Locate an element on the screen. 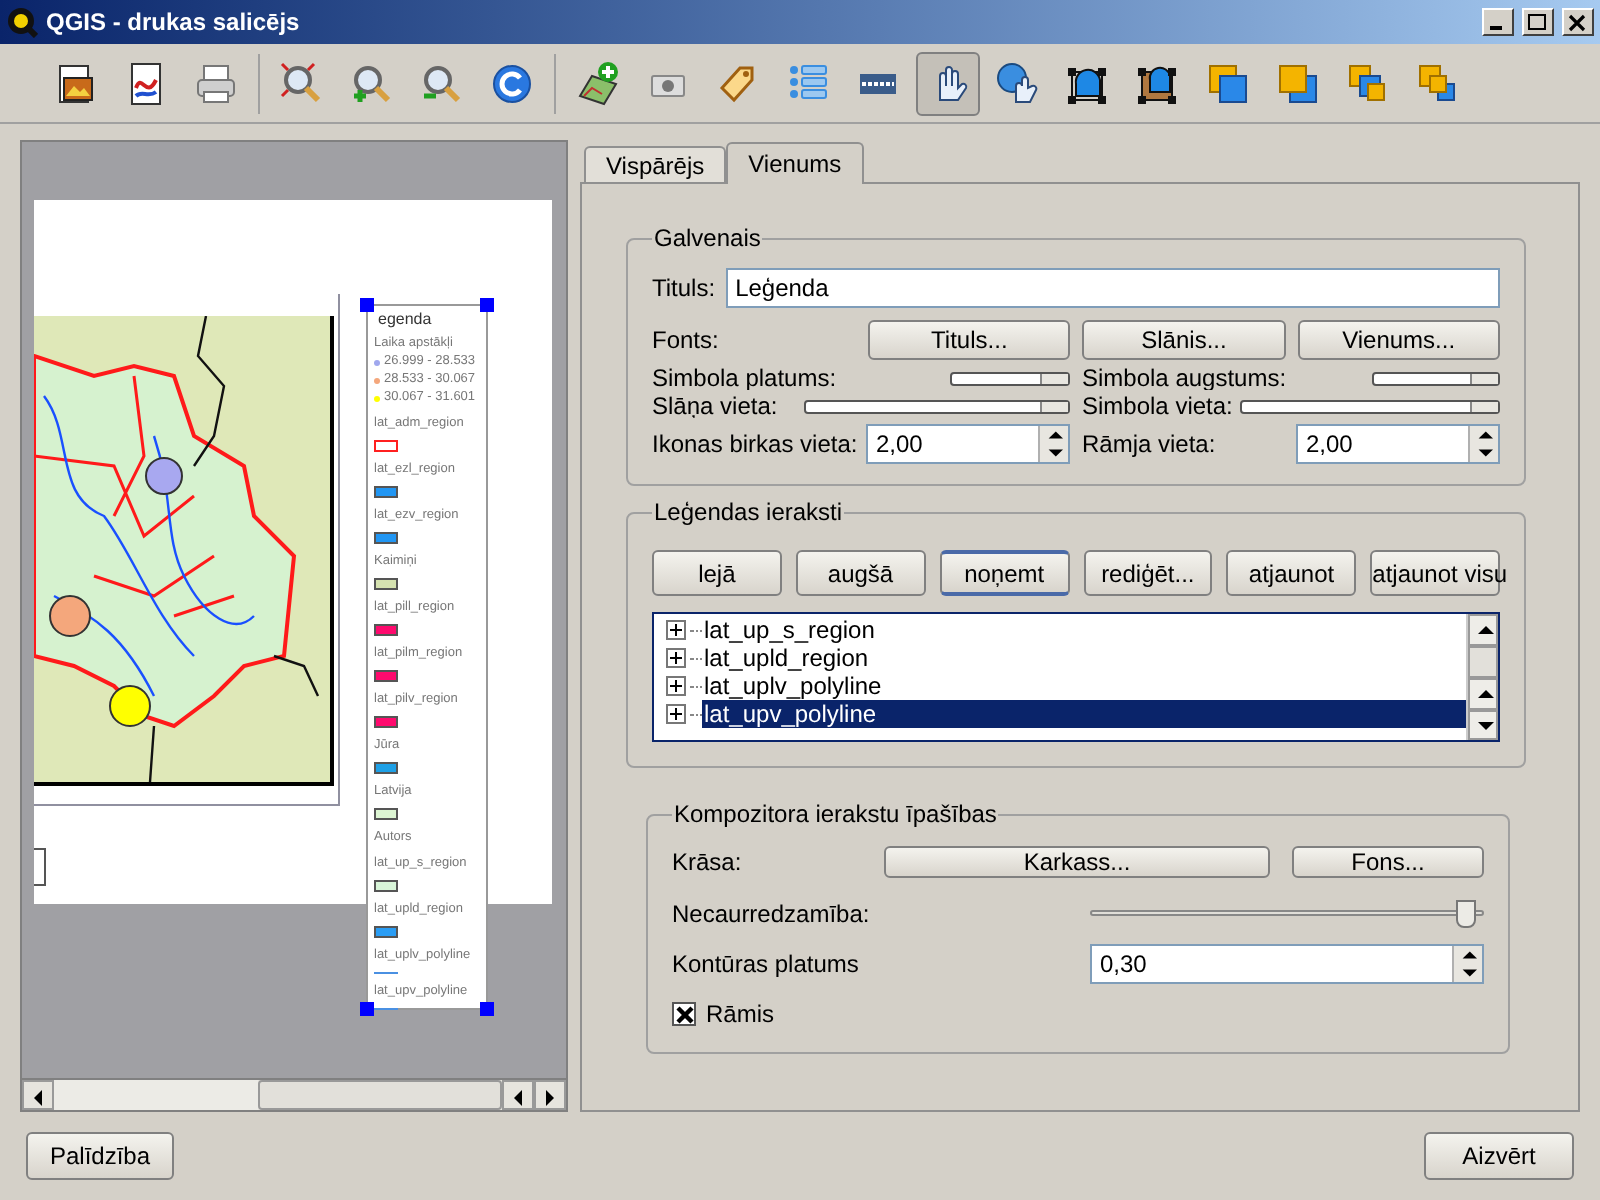 The image size is (1600, 1200). field-label: Tituls: is located at coordinates (684, 289).